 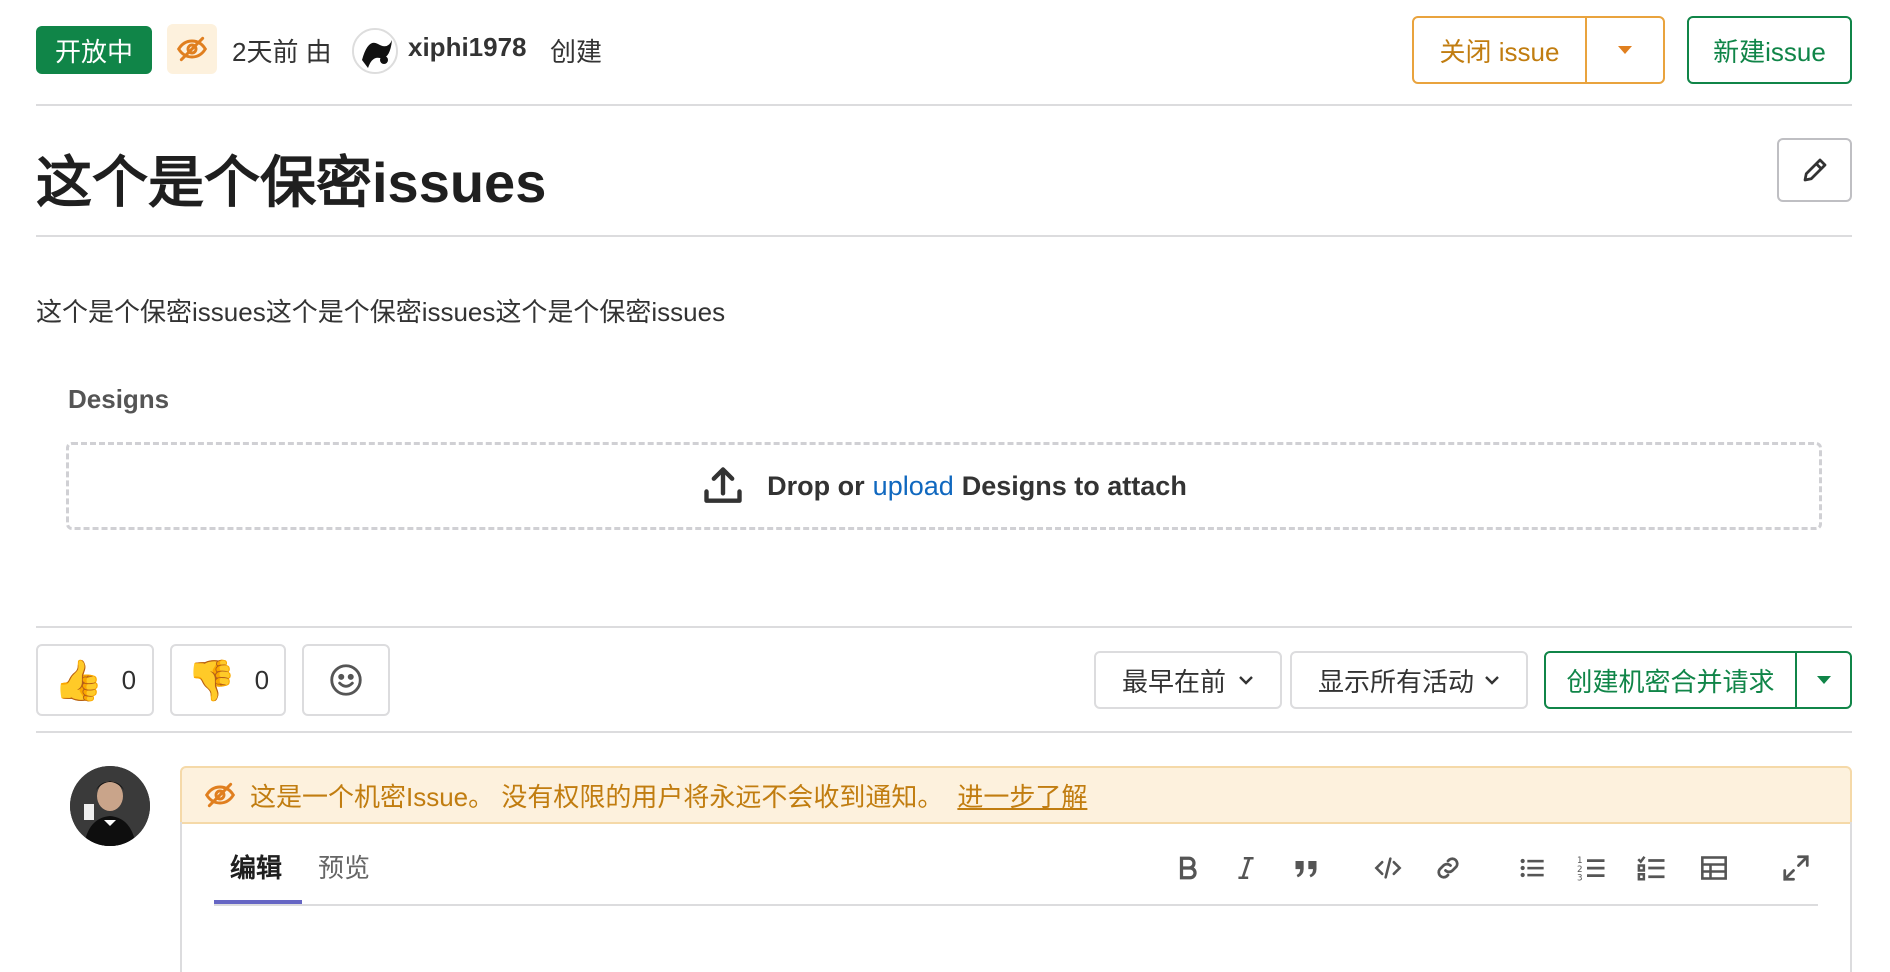 I want to click on sort-dropdown: 最早在前, so click(x=1188, y=680).